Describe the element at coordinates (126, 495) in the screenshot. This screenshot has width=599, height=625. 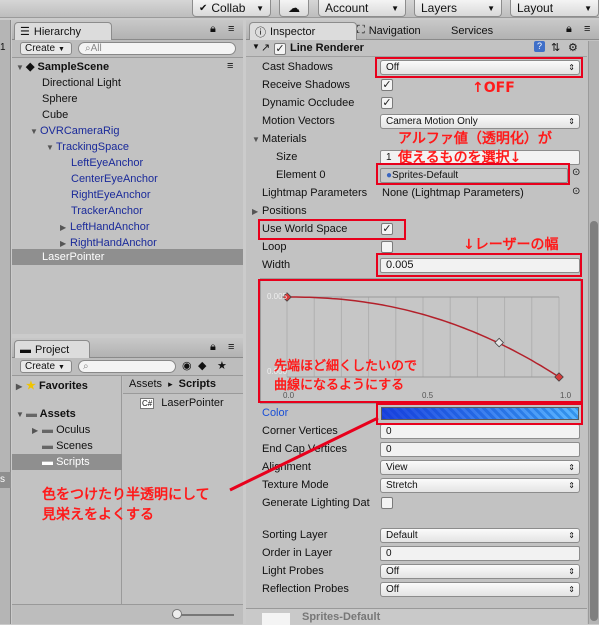
I see `annotation-color-text-1: 色をつけたり半透明にして` at that location.